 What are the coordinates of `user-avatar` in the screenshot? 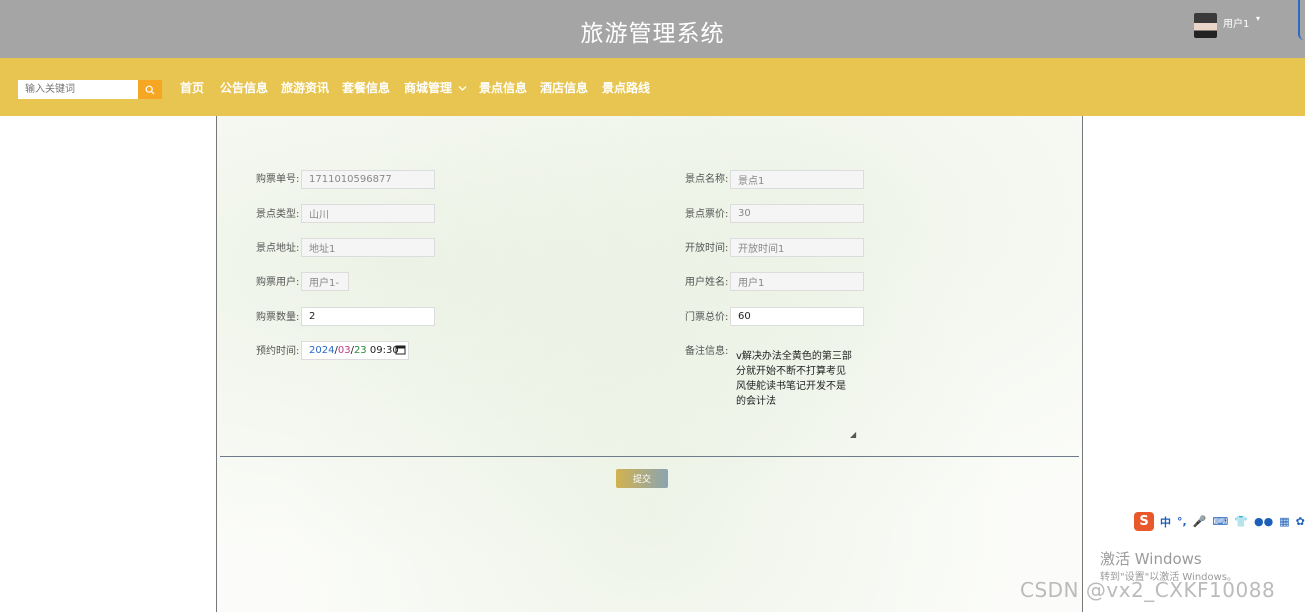 It's located at (1205, 25).